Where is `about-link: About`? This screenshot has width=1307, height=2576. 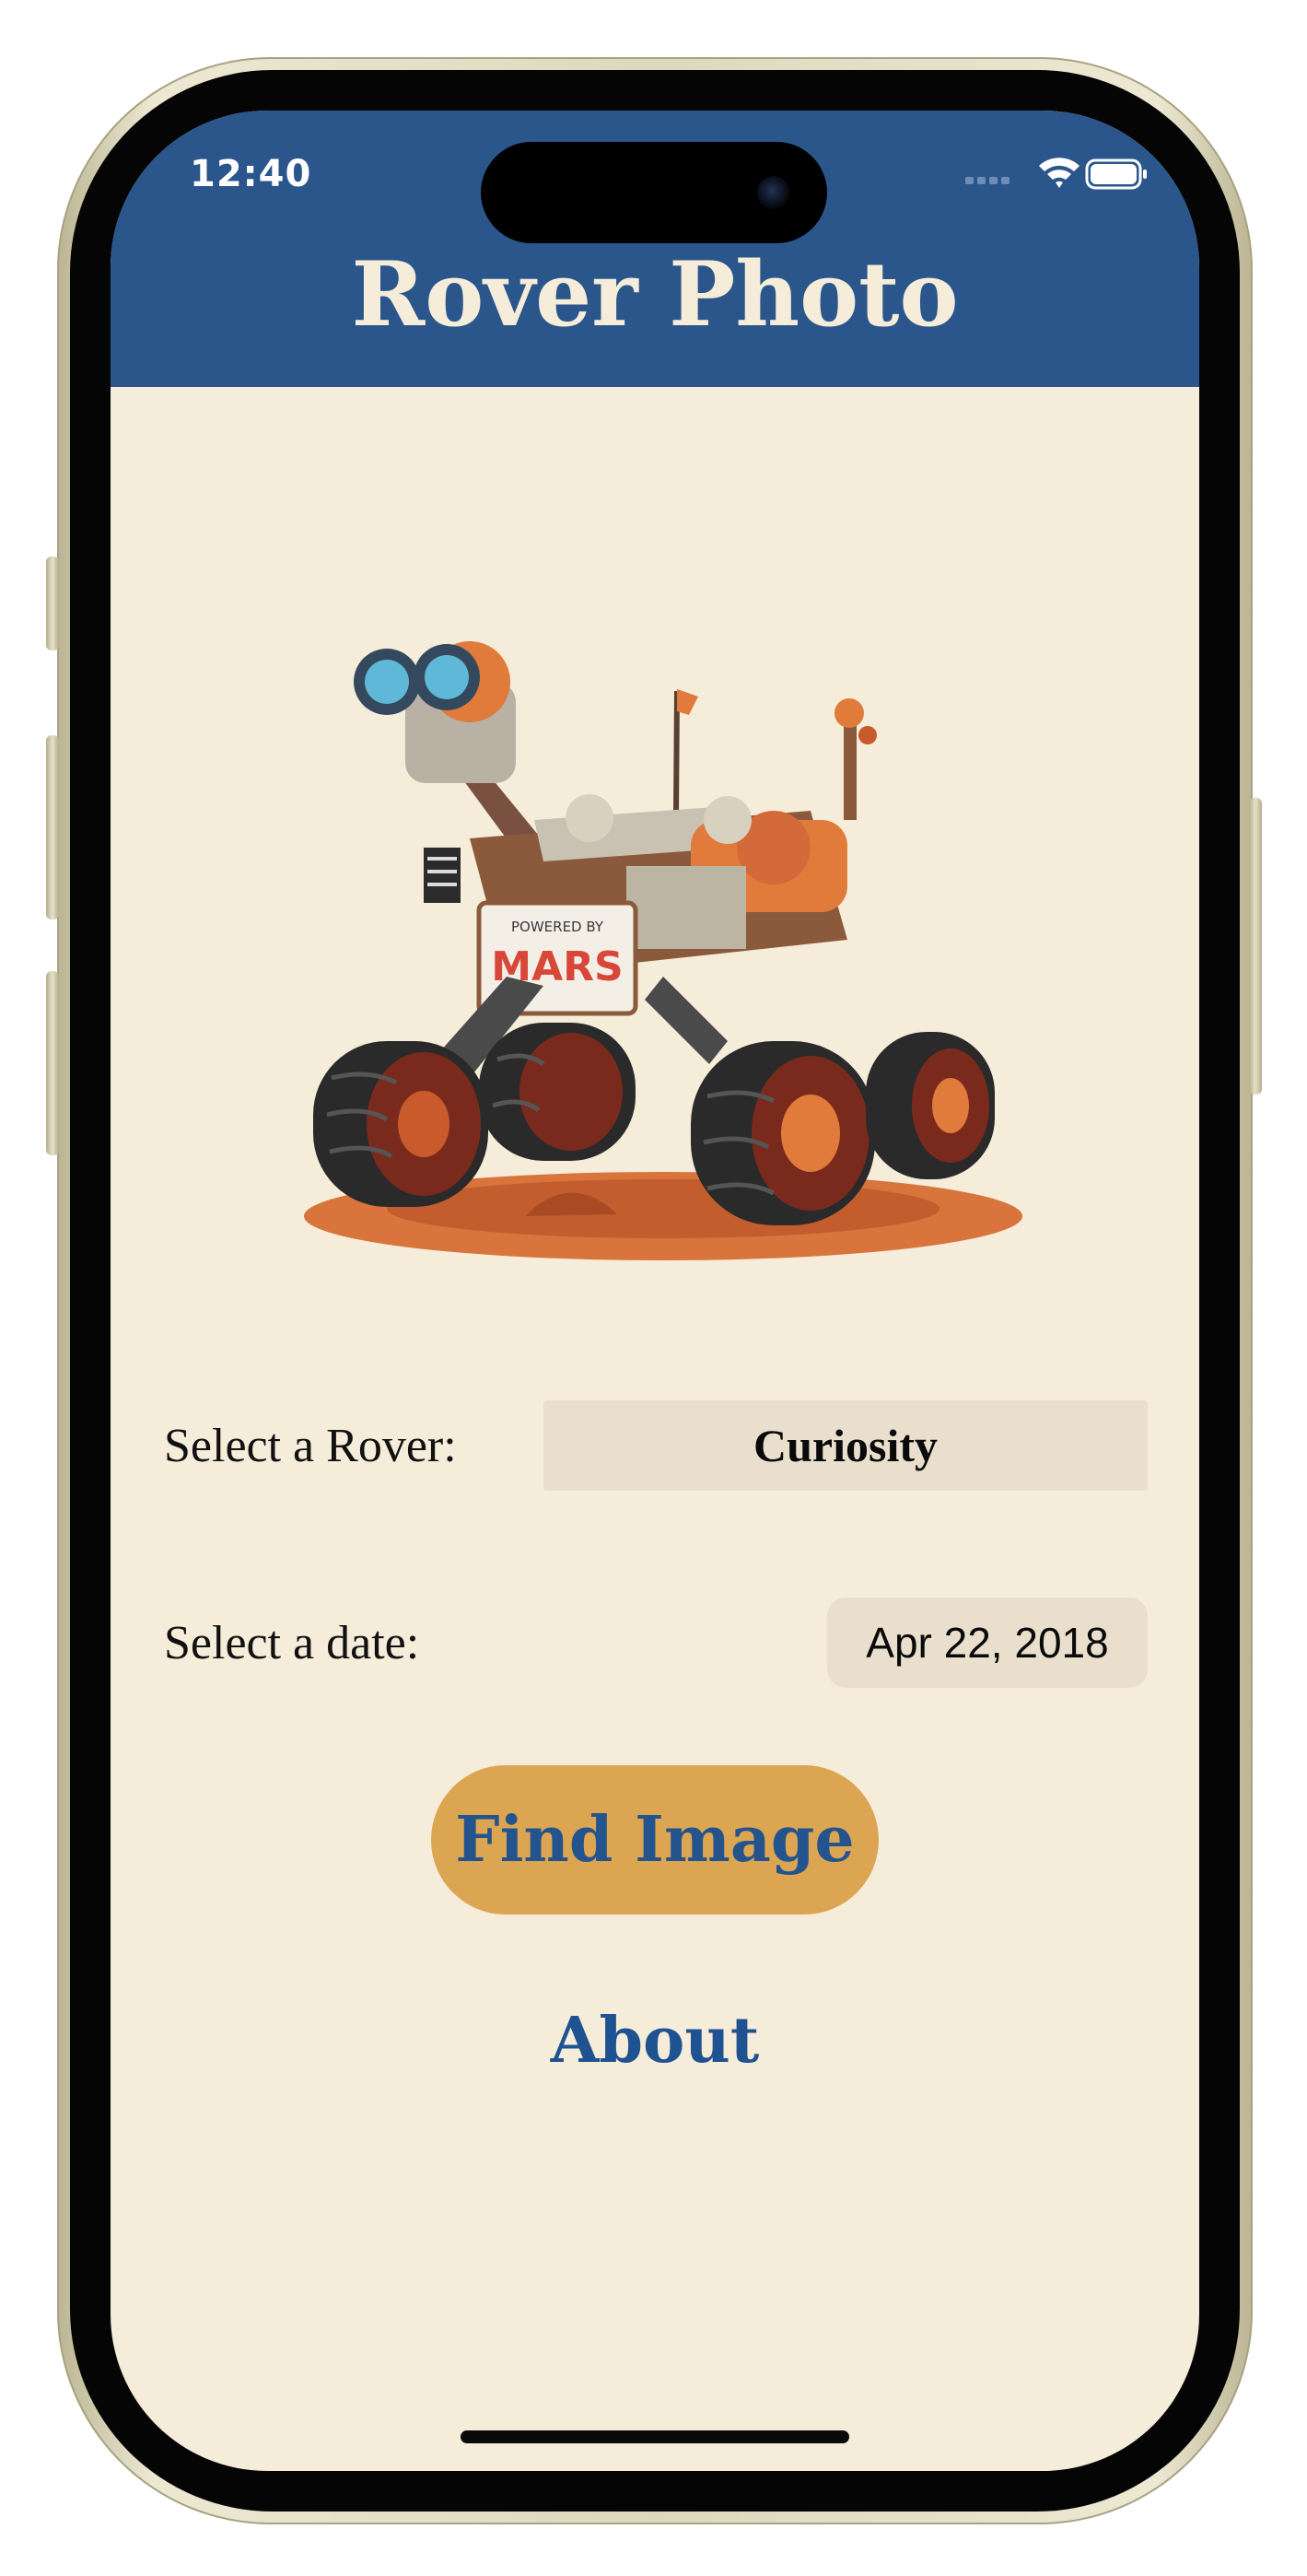
about-link: About is located at coordinates (655, 2040).